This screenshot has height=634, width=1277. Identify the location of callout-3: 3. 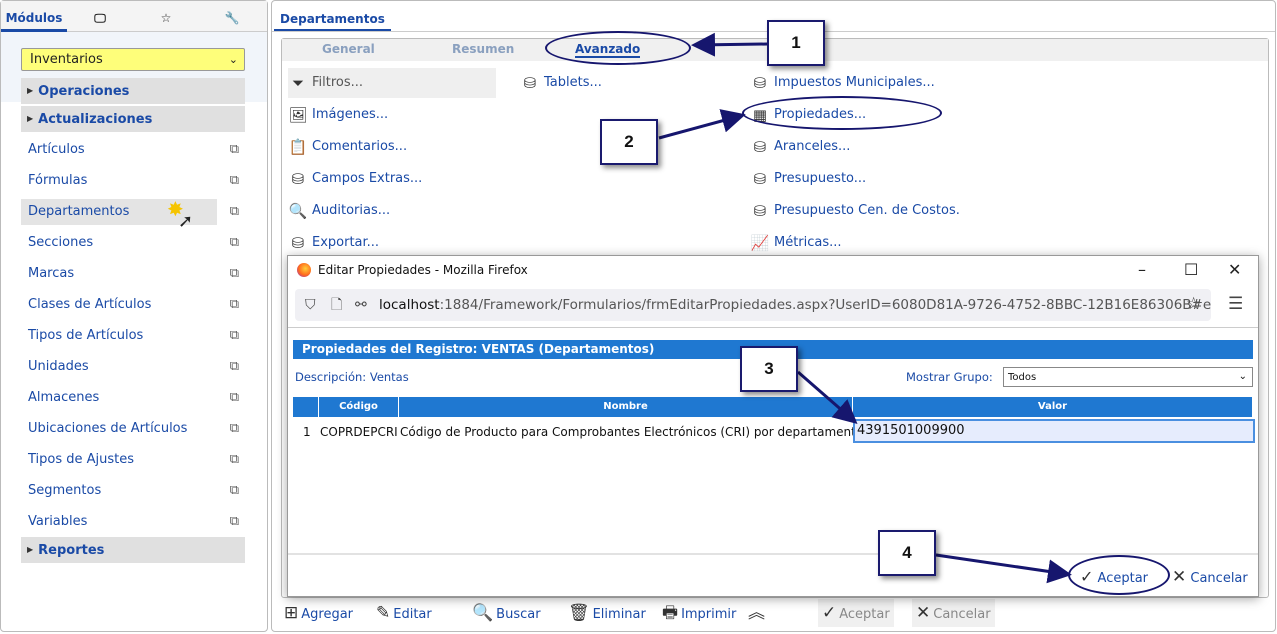
(769, 369).